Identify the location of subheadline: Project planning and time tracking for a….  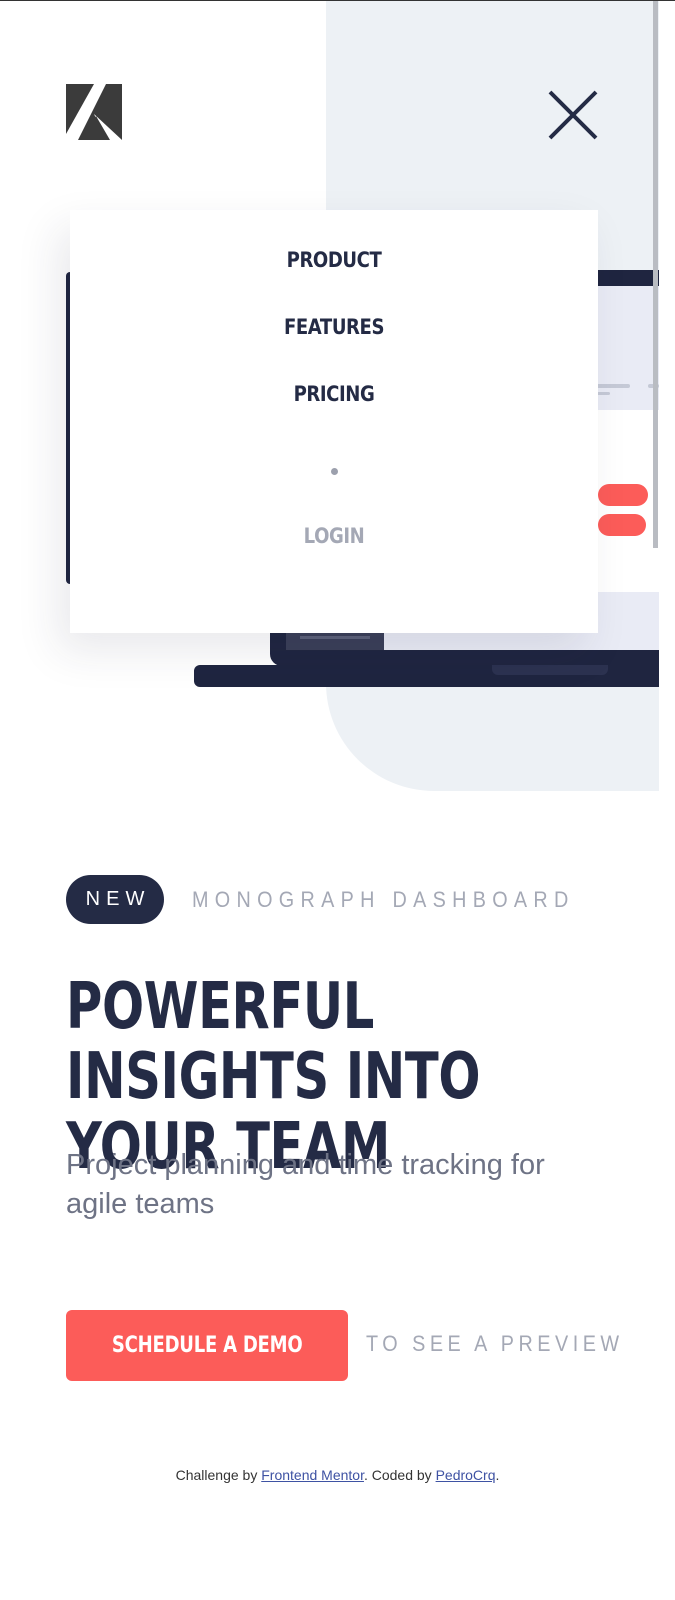
(305, 1184).